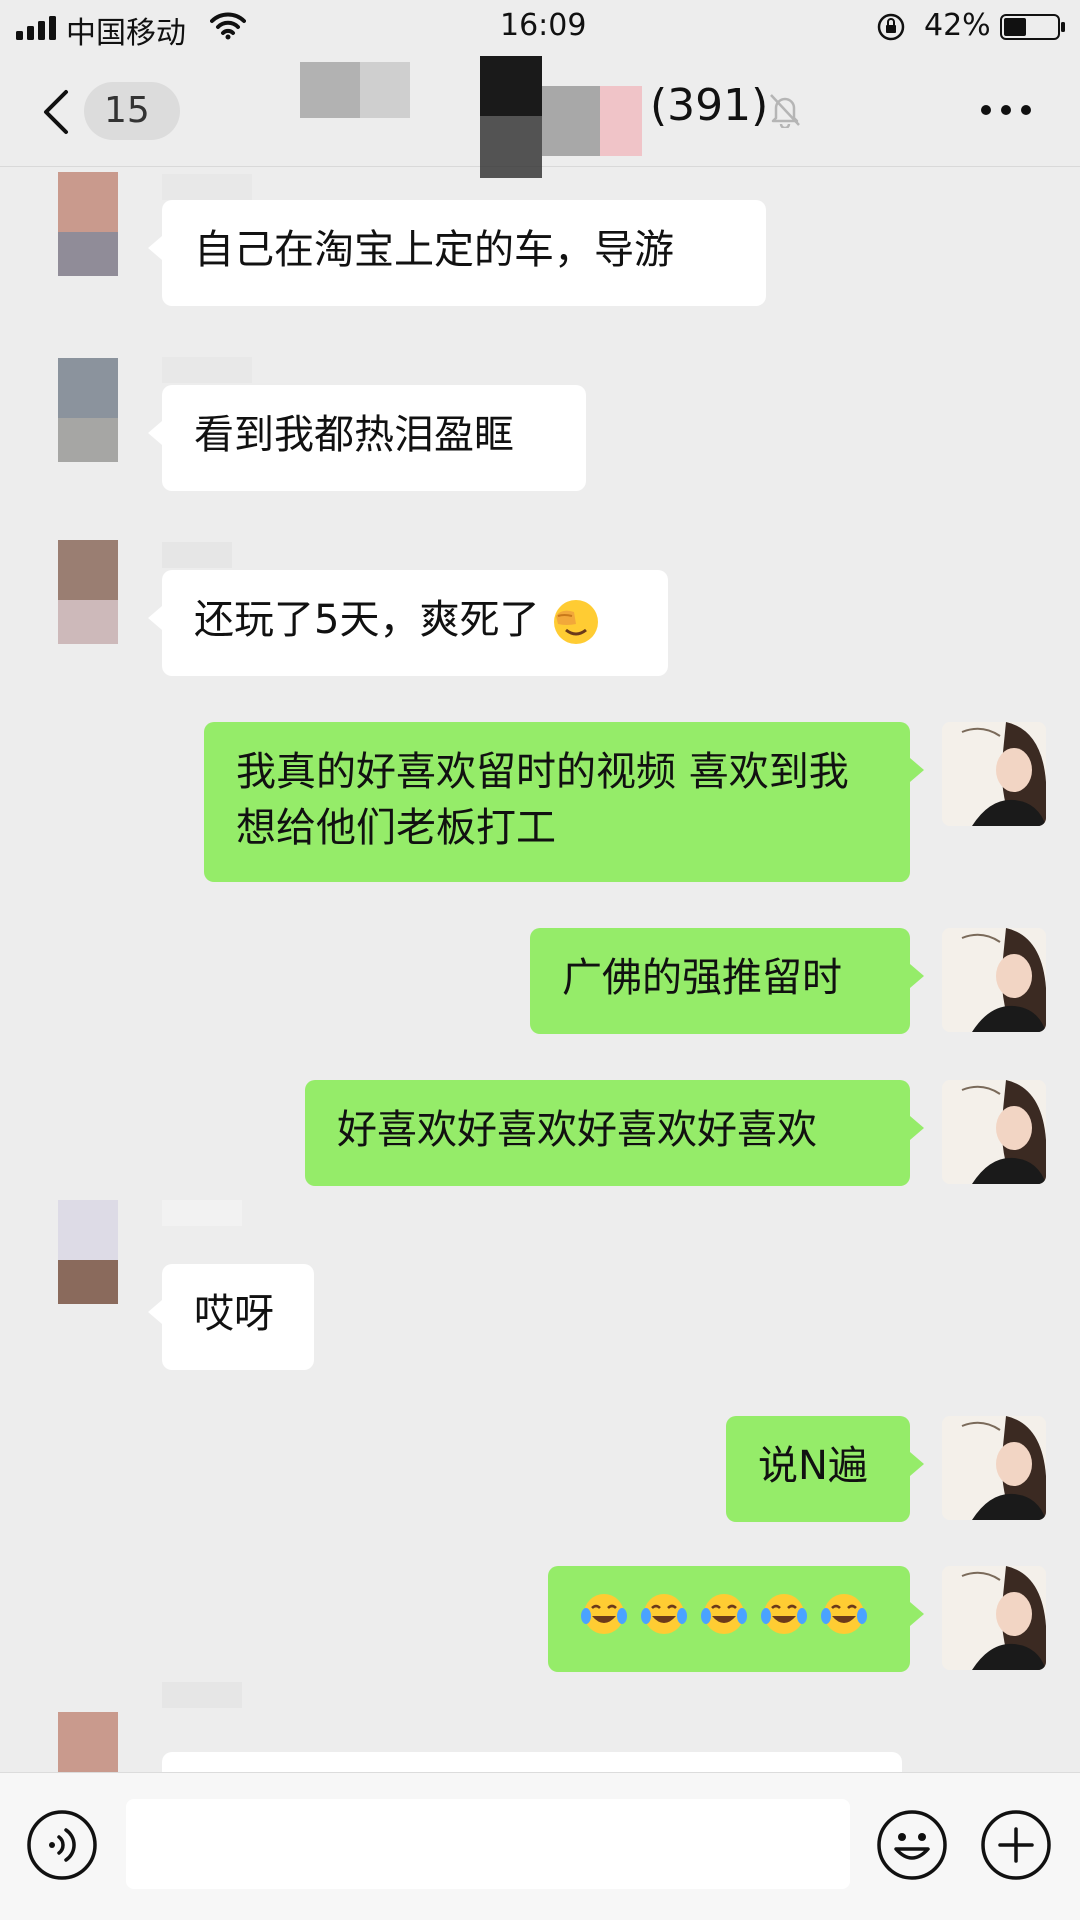 This screenshot has width=1080, height=1920. I want to click on more-options-icon, so click(1006, 110).